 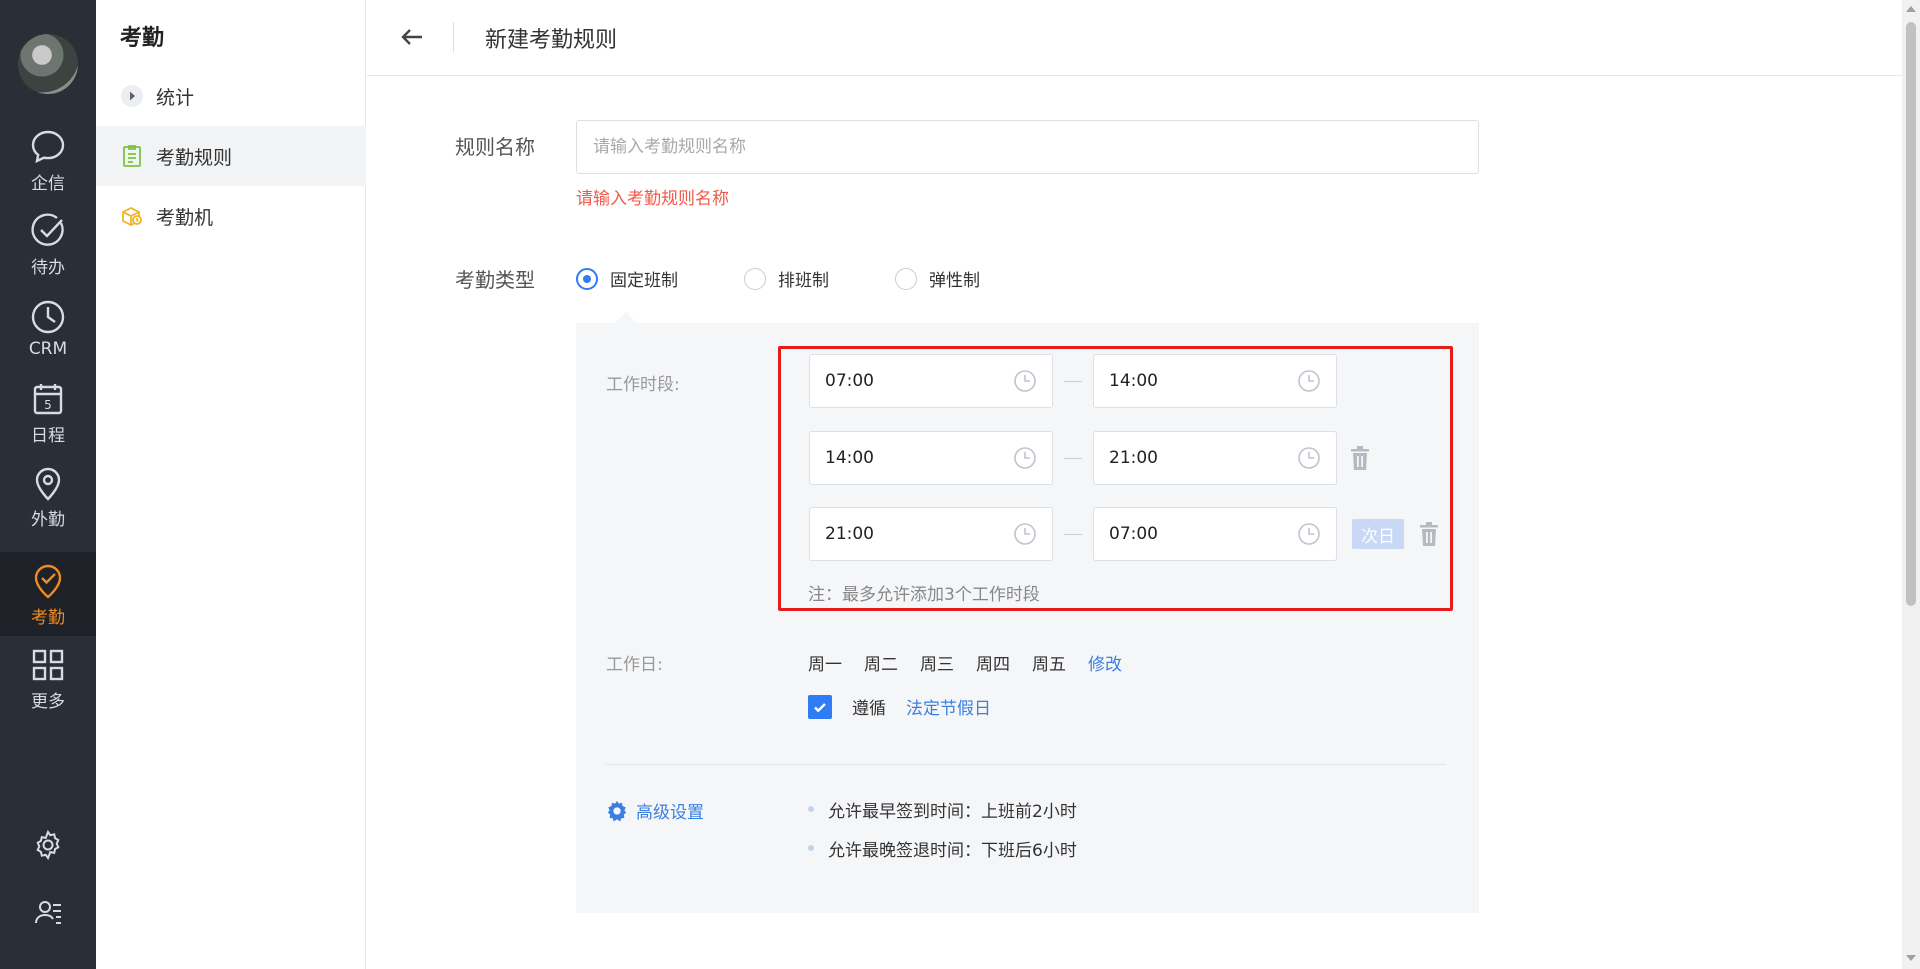 I want to click on location-pin-icon, so click(x=48, y=484).